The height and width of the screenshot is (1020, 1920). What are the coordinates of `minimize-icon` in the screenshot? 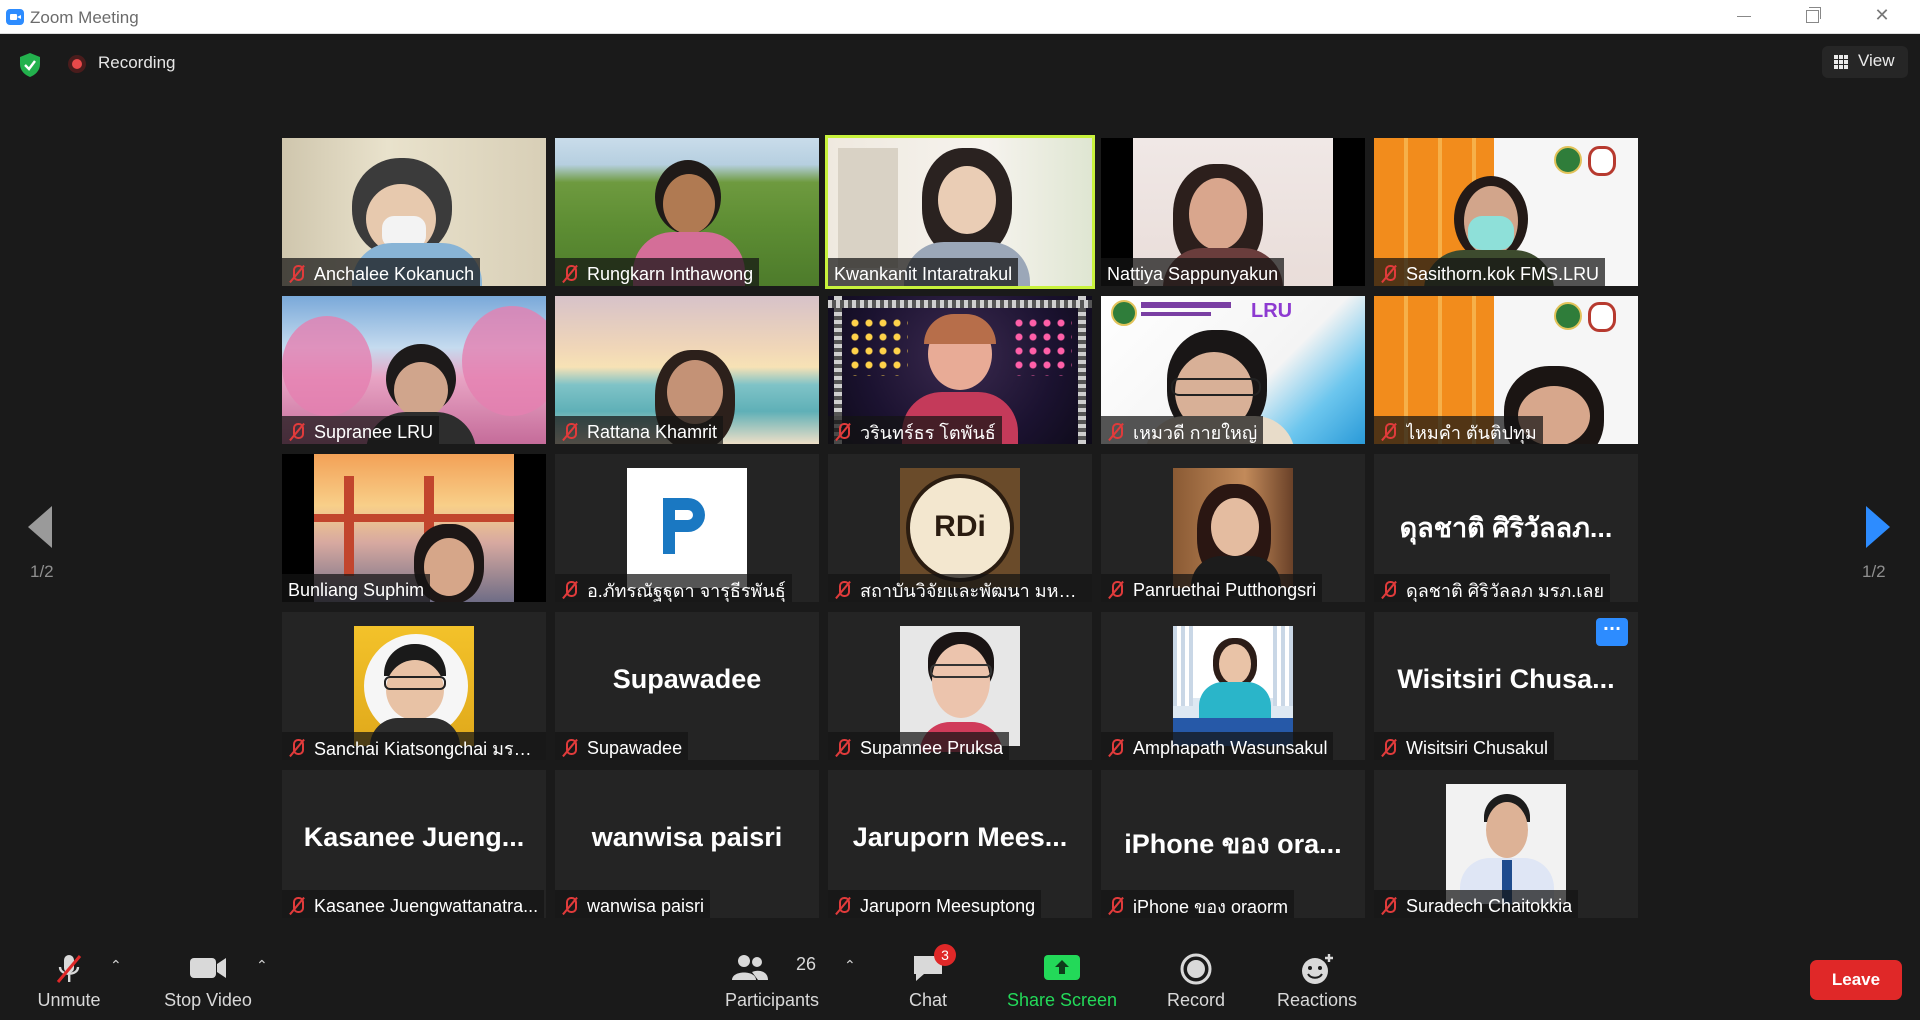 It's located at (1744, 16).